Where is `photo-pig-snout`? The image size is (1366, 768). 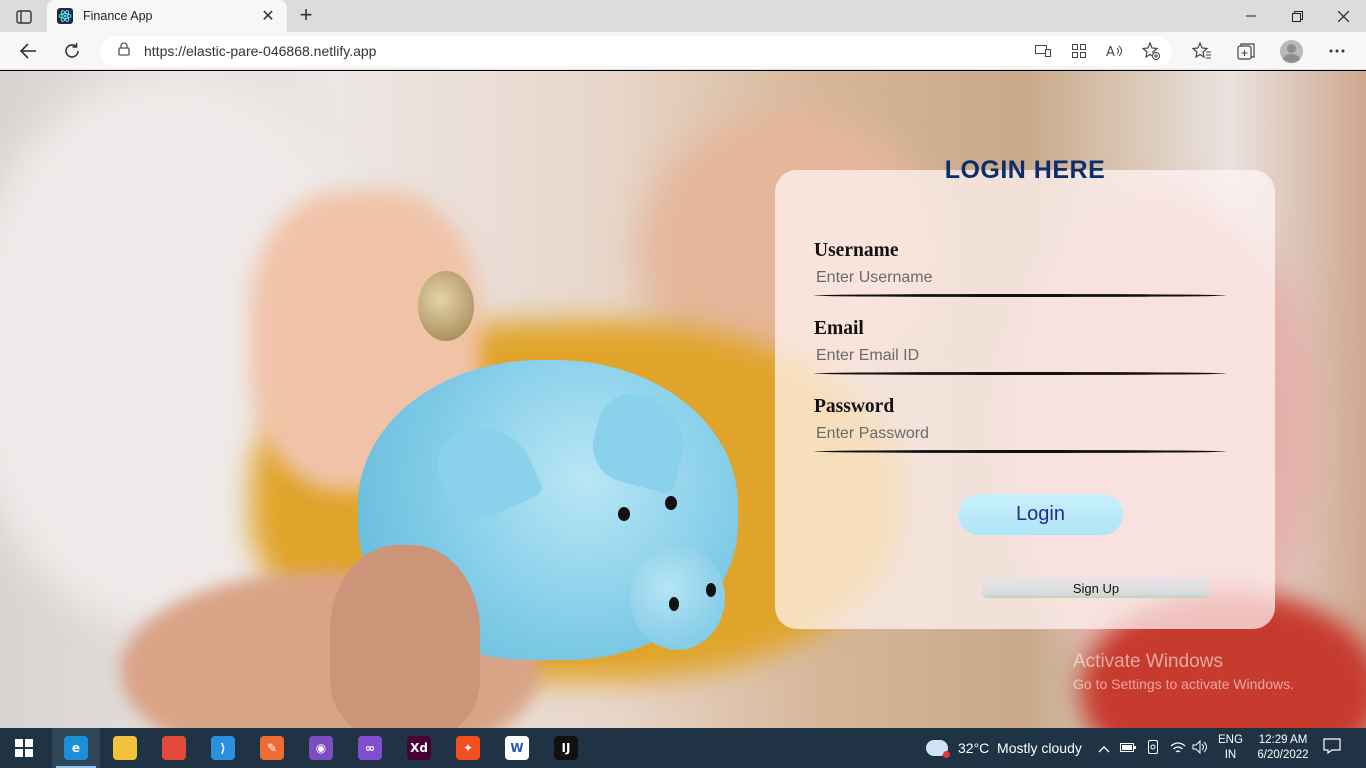 photo-pig-snout is located at coordinates (677, 597).